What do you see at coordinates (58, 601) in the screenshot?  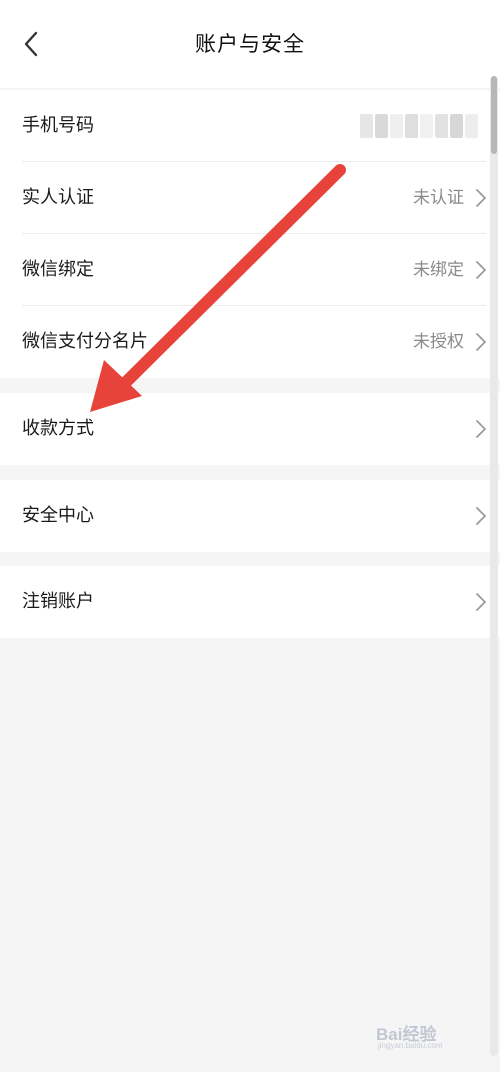 I see `deactivate-account-label: 注销账户` at bounding box center [58, 601].